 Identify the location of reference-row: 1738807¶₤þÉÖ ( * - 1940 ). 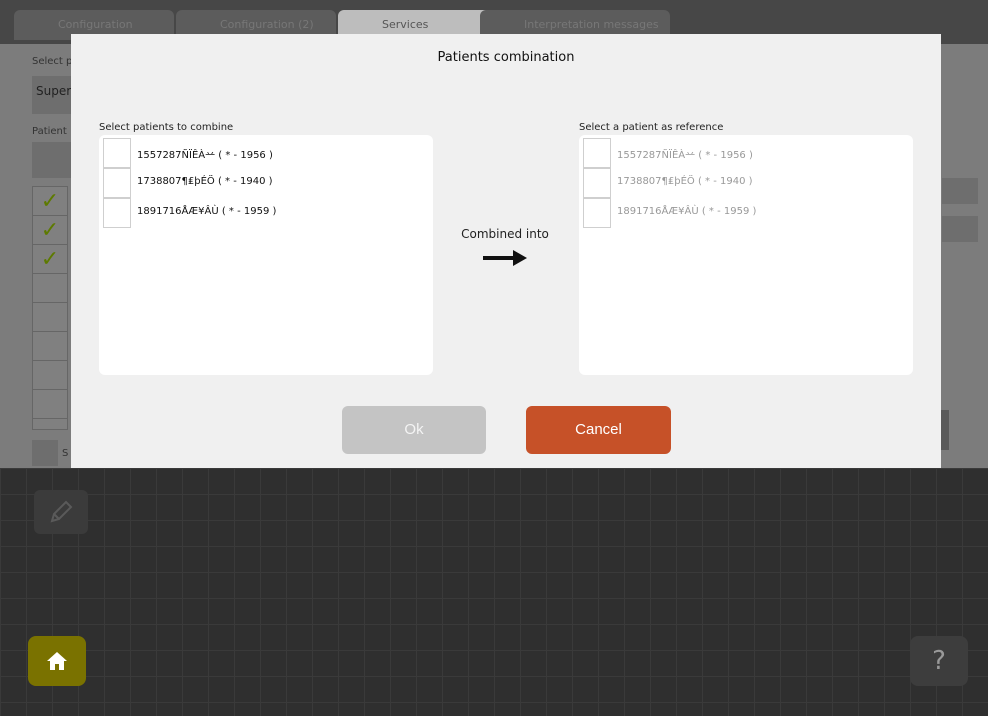
(743, 183).